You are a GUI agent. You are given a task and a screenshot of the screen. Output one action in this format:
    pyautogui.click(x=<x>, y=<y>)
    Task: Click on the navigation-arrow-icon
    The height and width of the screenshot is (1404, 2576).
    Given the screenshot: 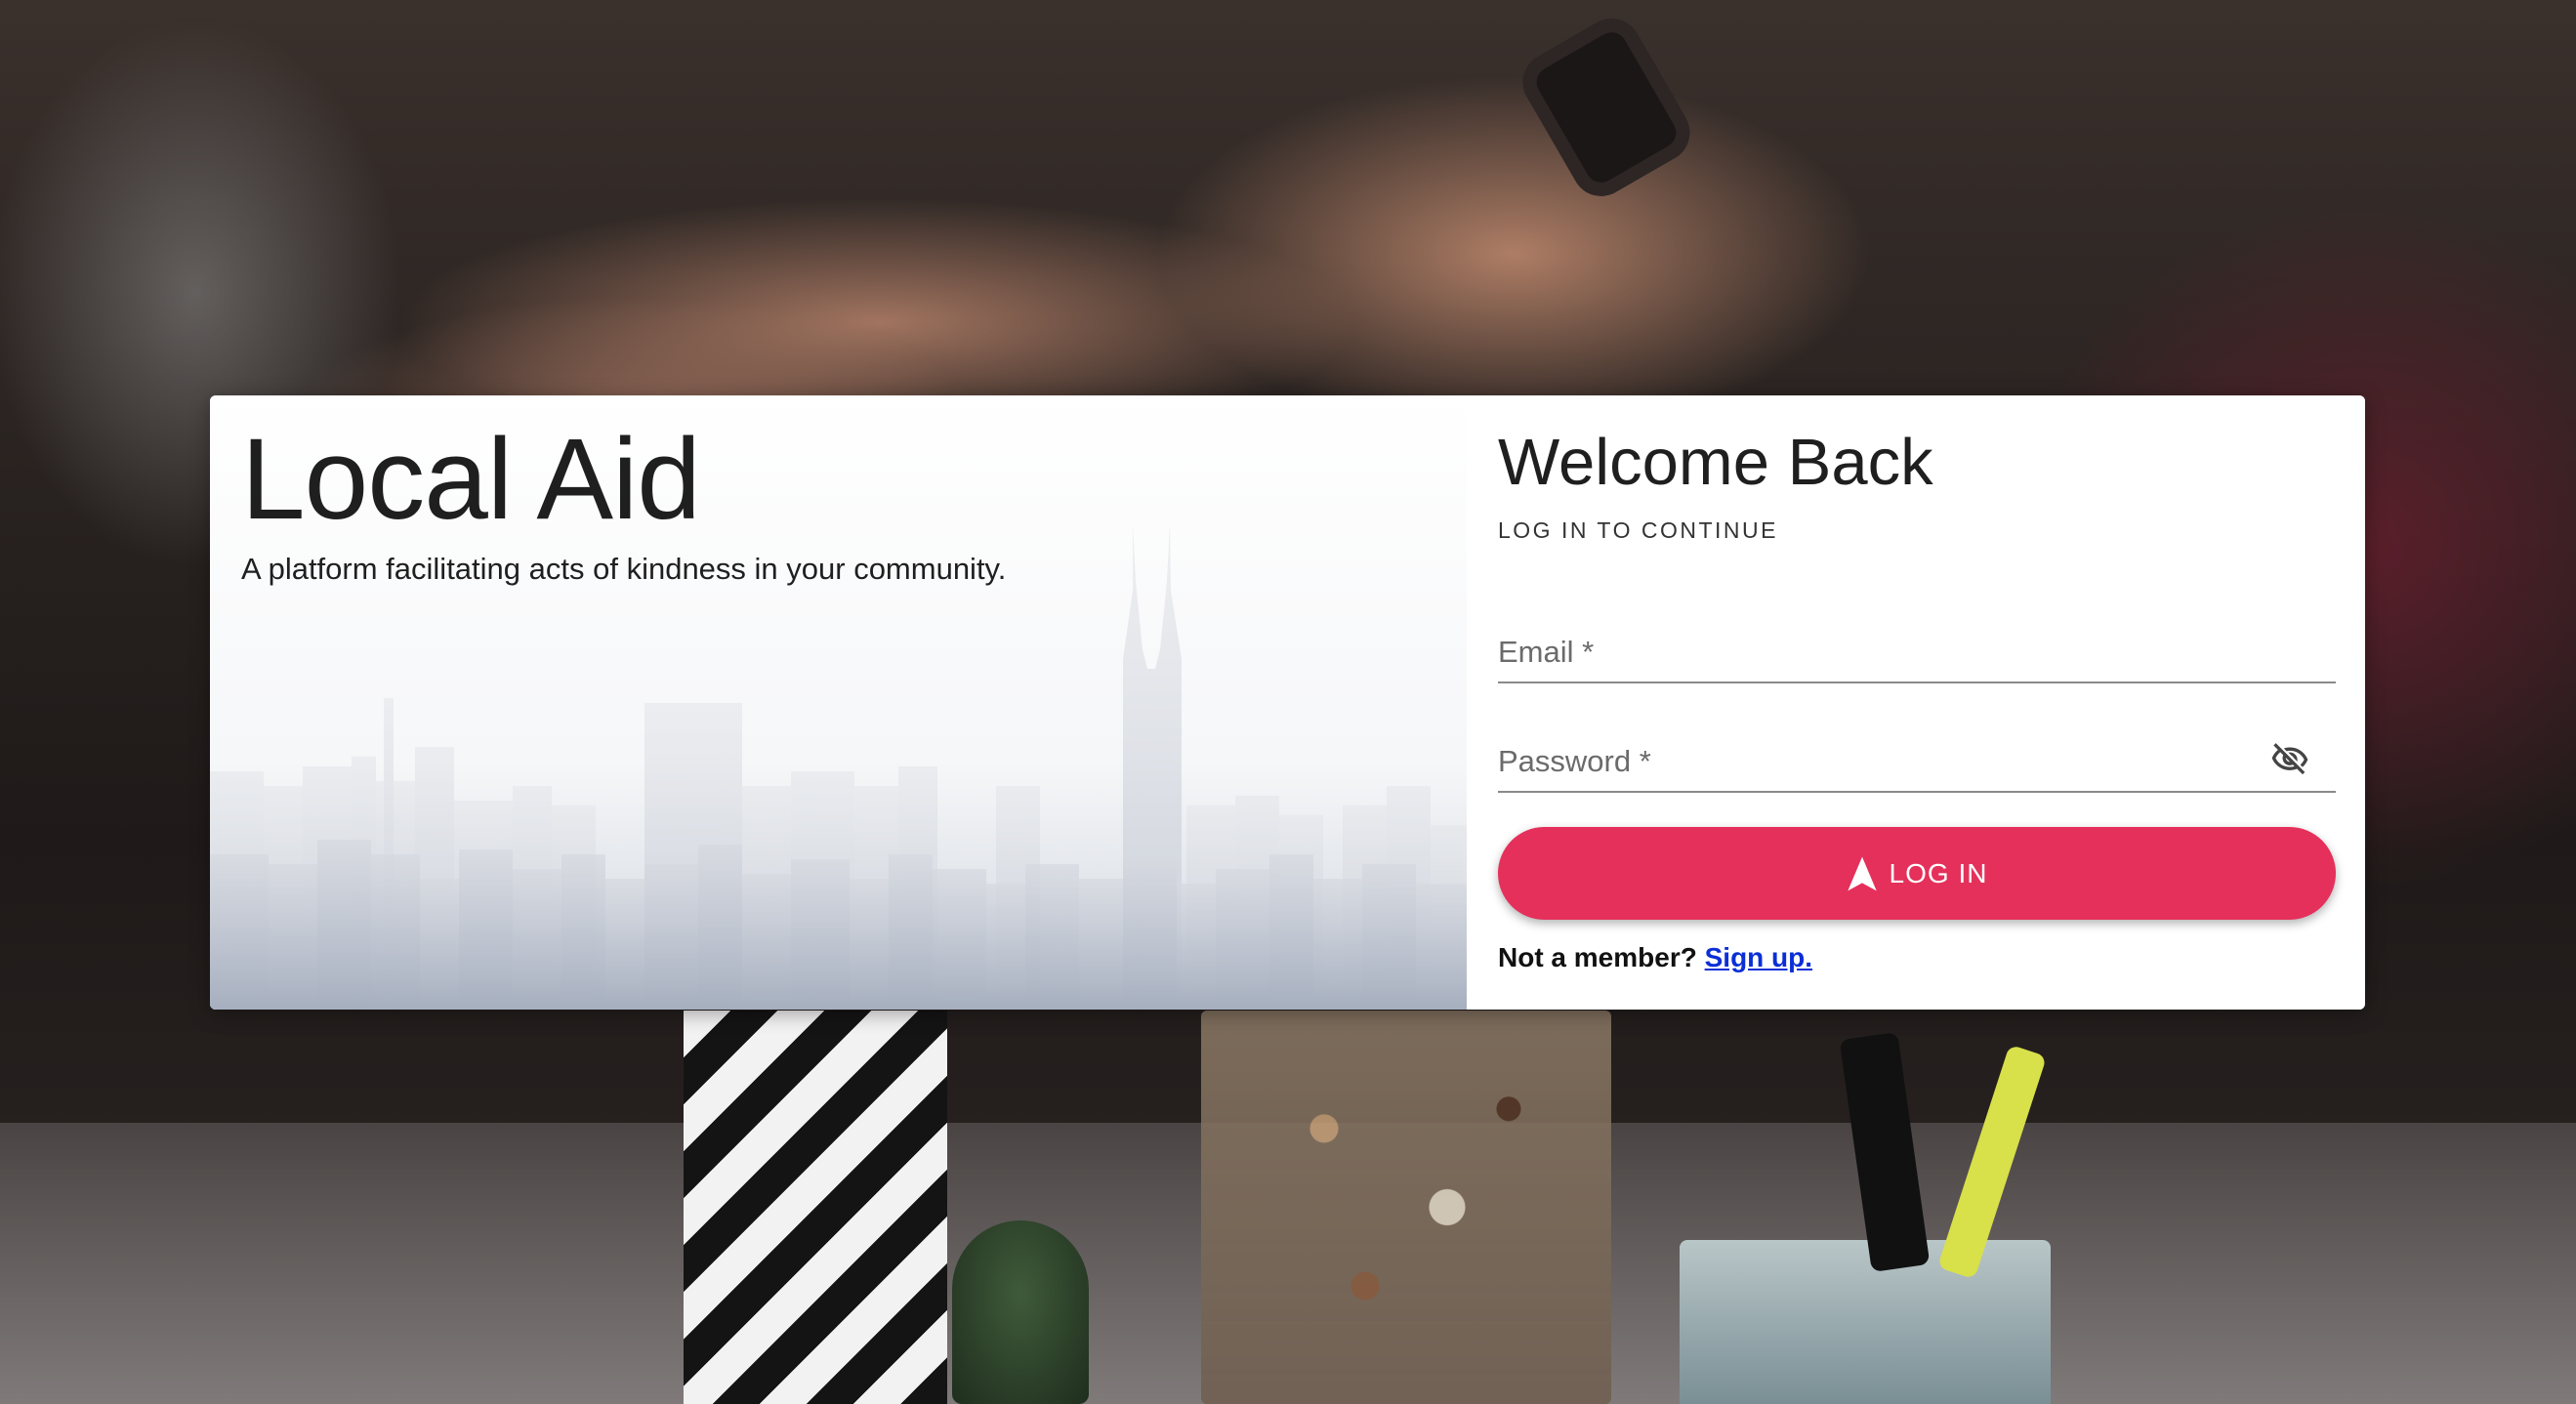 What is the action you would take?
    pyautogui.click(x=1862, y=873)
    